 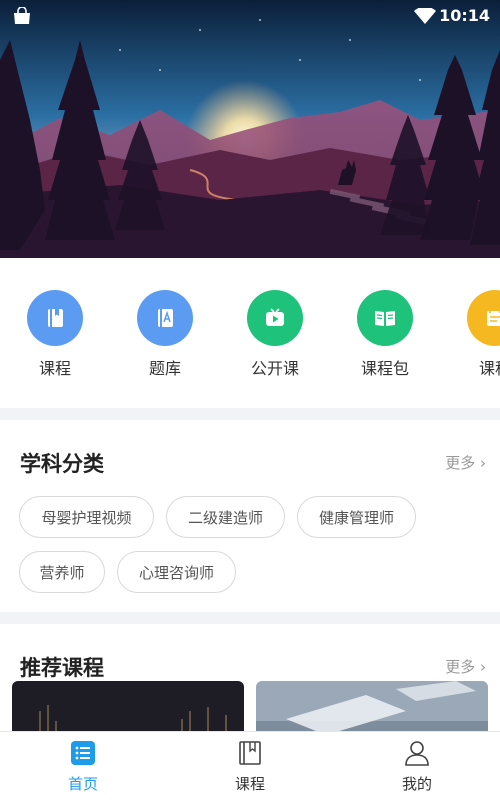 I want to click on book-icon, so click(x=55, y=318).